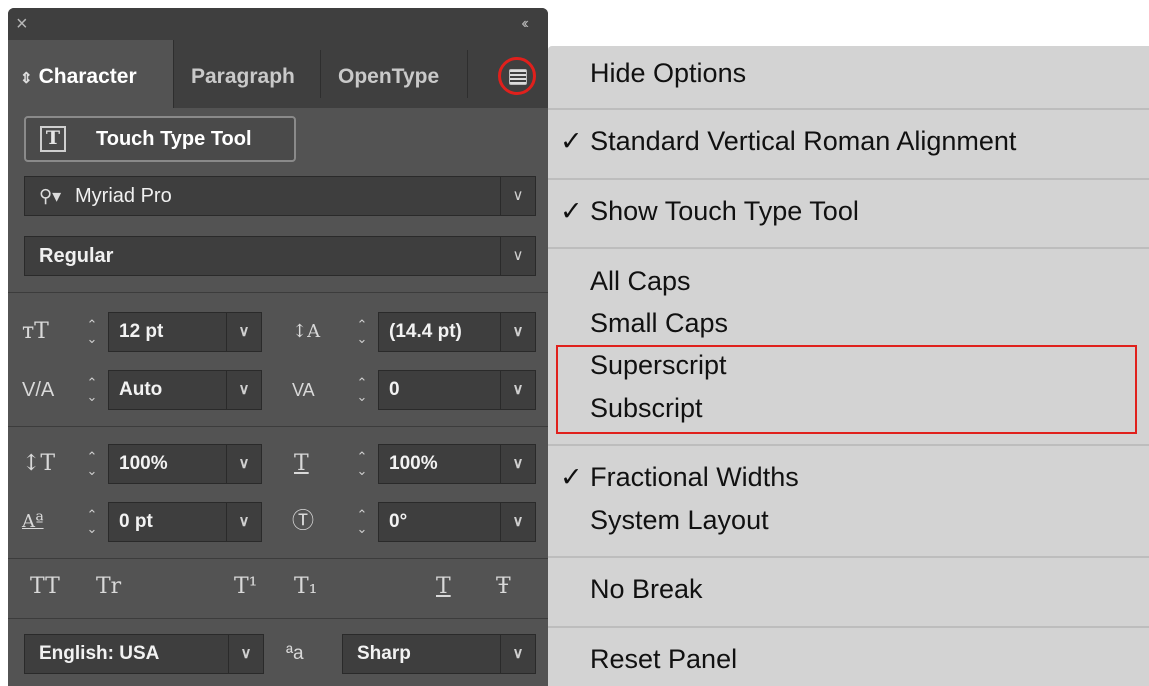 The image size is (1149, 686). I want to click on font-size-icon: ᴛT, so click(35, 331).